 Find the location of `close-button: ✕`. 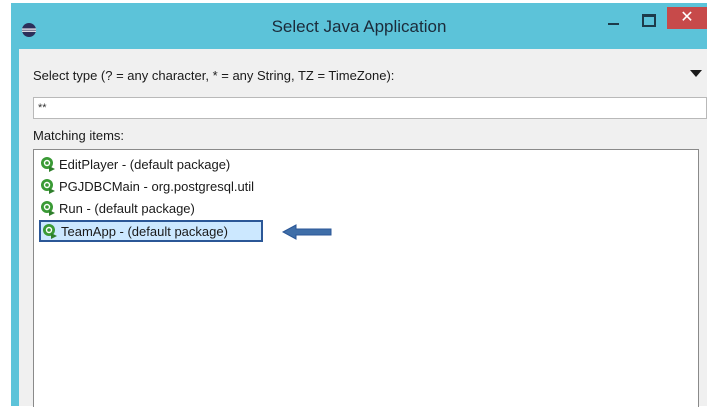

close-button: ✕ is located at coordinates (687, 18).